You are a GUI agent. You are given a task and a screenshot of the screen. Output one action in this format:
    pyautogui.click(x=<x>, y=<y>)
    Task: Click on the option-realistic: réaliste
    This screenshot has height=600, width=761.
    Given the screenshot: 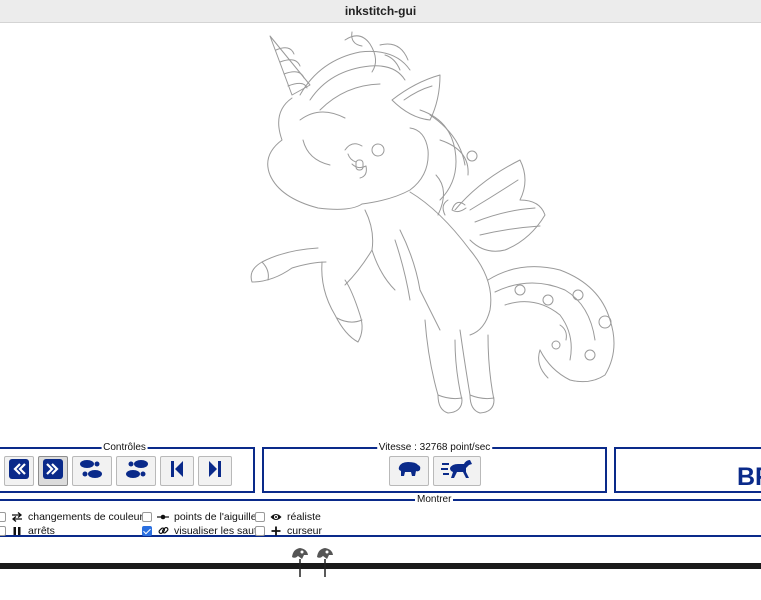 What is the action you would take?
    pyautogui.click(x=288, y=516)
    